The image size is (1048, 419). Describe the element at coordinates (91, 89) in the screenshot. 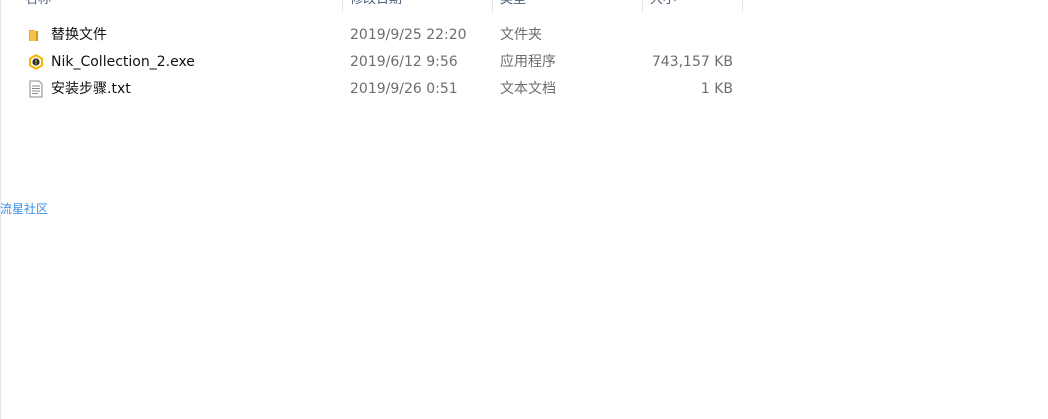

I see `file-name: 安装步骤.txt` at that location.